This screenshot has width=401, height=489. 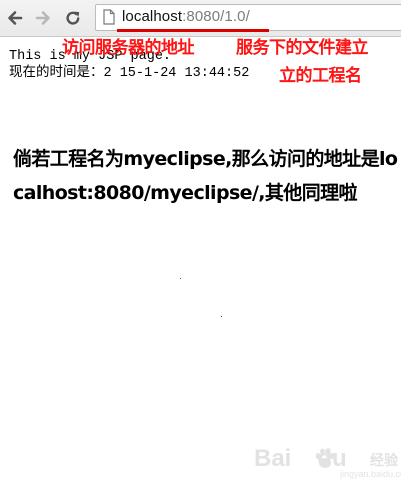 I want to click on back-arrow-icon, so click(x=15, y=18).